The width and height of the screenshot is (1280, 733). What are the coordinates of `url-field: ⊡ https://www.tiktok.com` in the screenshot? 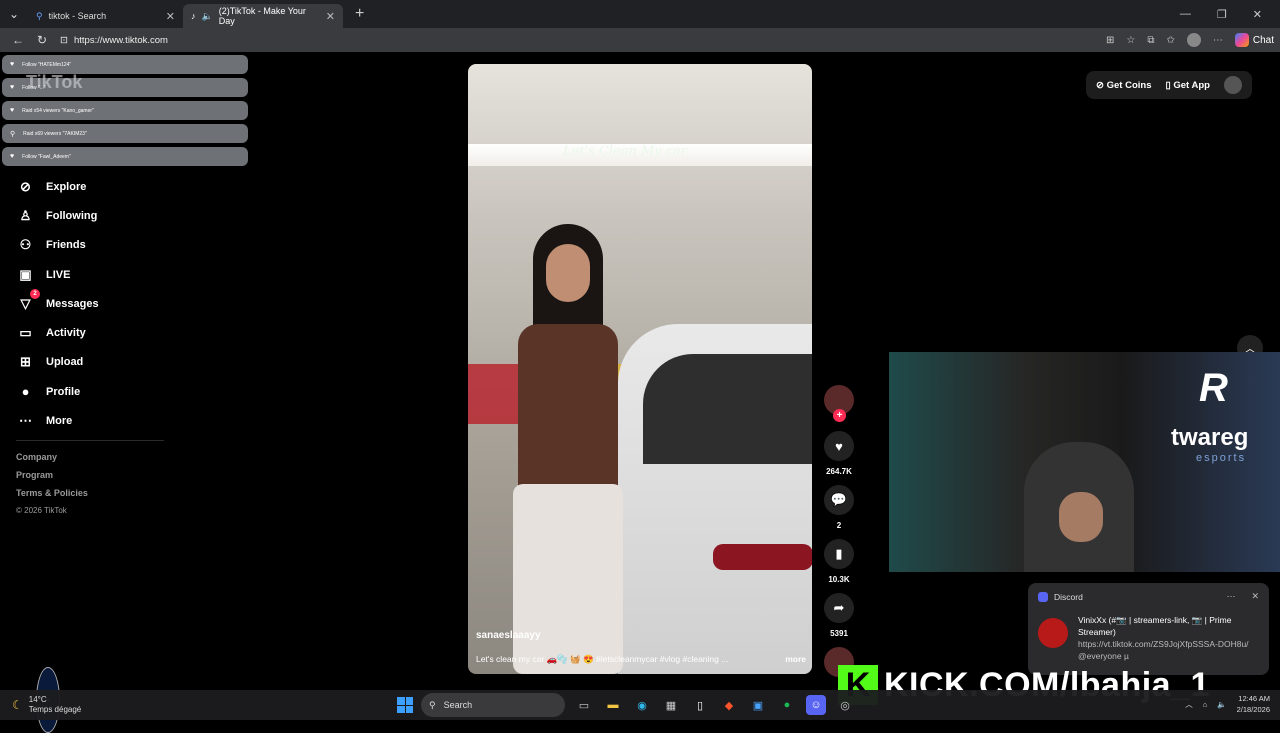 It's located at (114, 40).